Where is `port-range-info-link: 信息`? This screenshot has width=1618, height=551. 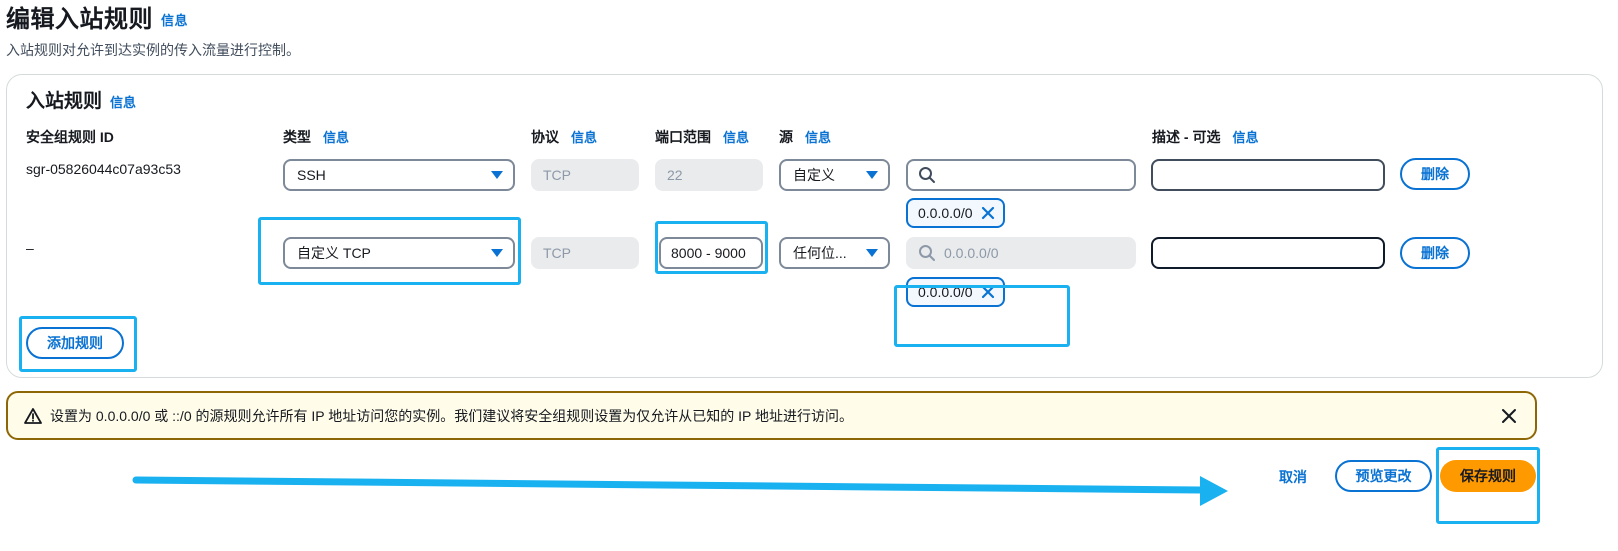
port-range-info-link: 信息 is located at coordinates (736, 137).